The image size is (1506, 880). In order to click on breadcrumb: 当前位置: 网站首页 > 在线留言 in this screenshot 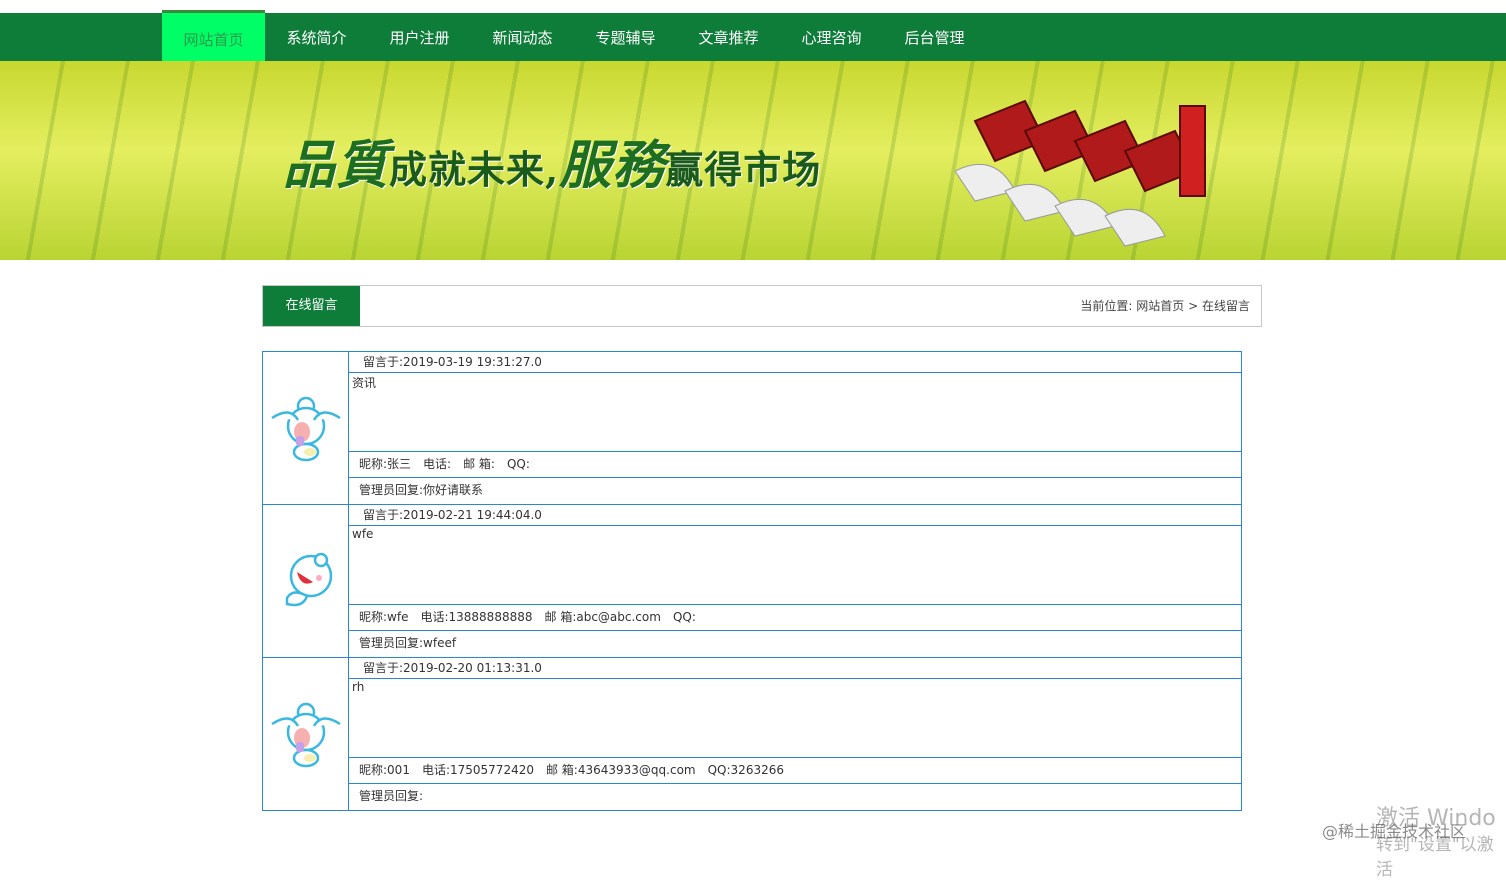, I will do `click(1165, 306)`.